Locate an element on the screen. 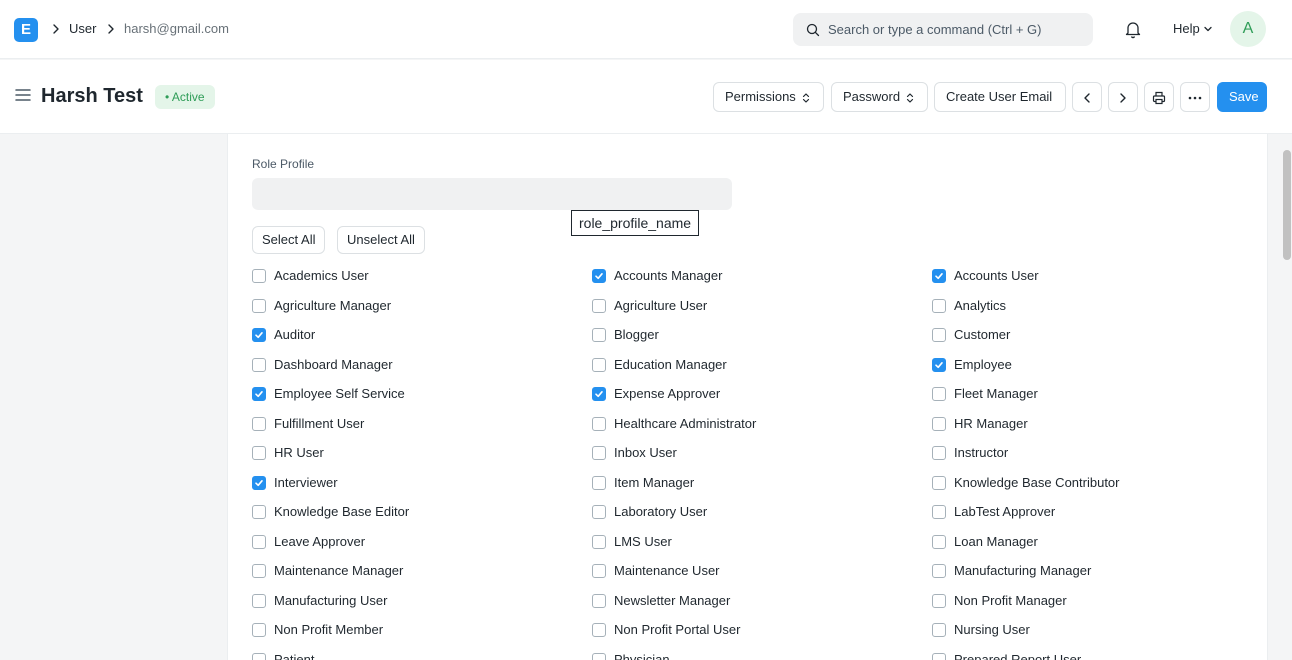 This screenshot has height=660, width=1292. search-input: Search or type a command (Ctrl + G) is located at coordinates (943, 29).